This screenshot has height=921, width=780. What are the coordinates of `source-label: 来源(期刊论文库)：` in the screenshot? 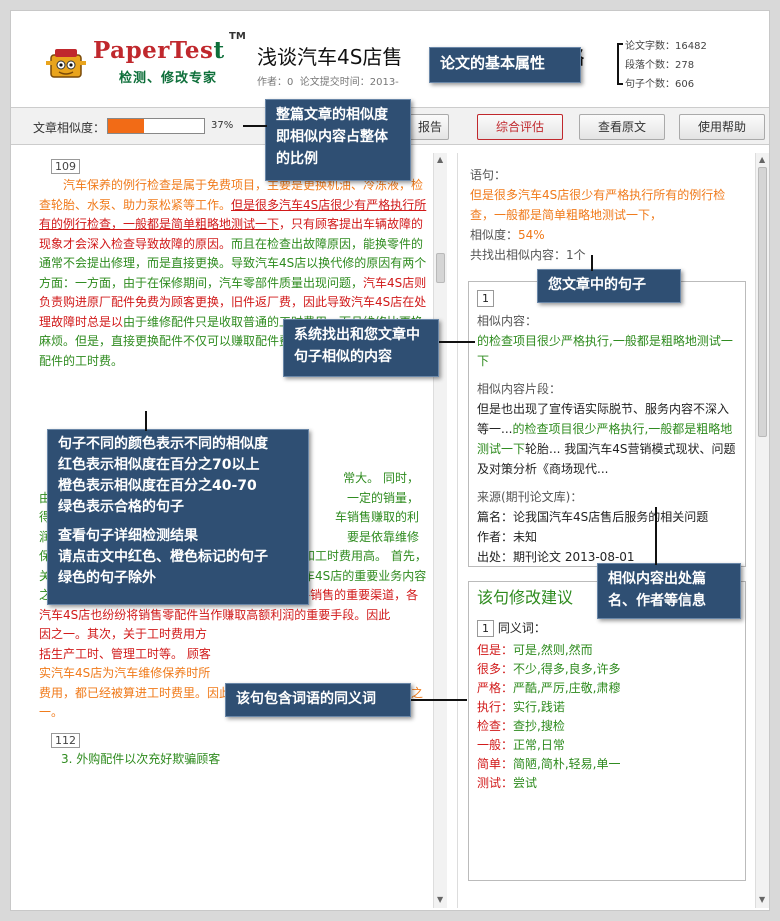 It's located at (530, 497).